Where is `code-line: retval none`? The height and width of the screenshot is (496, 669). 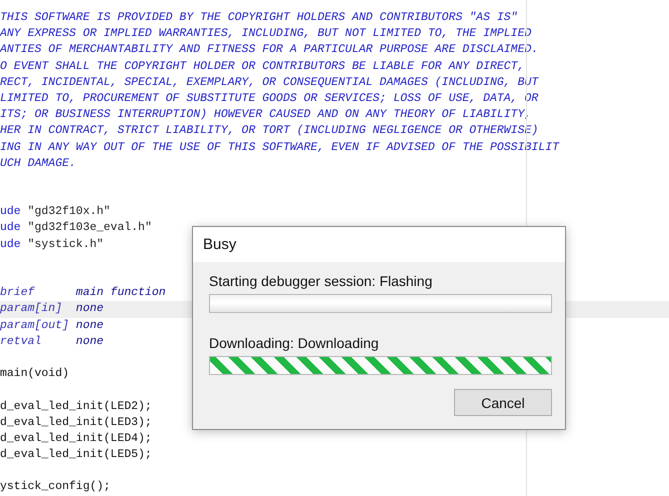
code-line: retval none is located at coordinates (52, 342).